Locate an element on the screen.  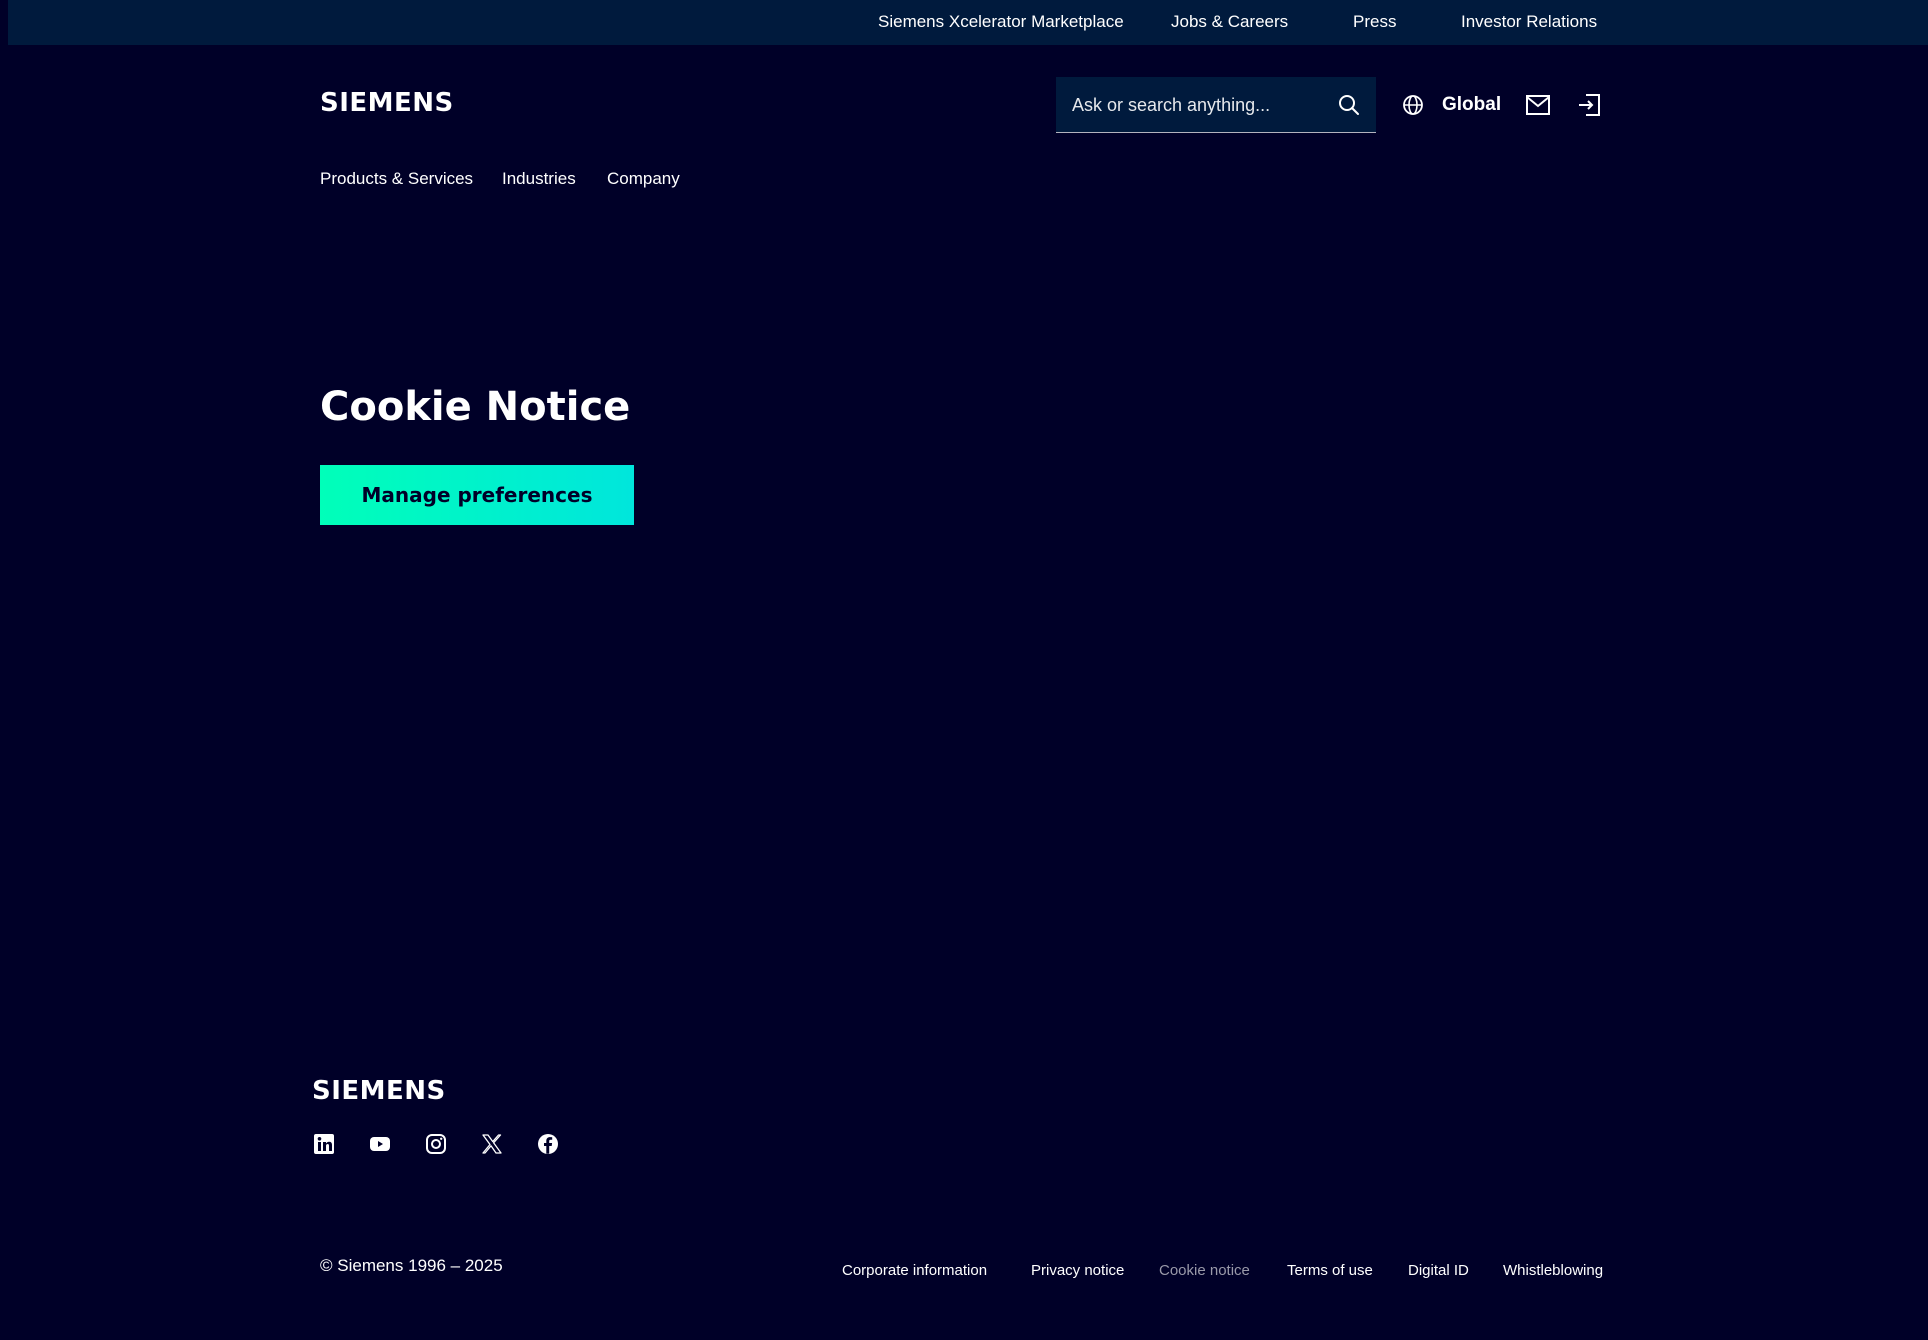
footer-siemens-logo: SIEMENS is located at coordinates (379, 1091).